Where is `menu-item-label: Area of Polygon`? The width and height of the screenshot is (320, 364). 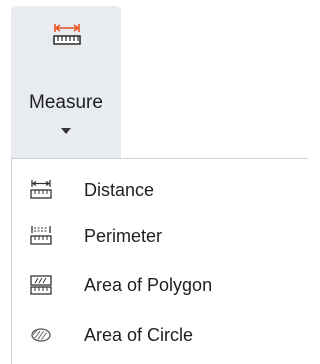 menu-item-label: Area of Polygon is located at coordinates (148, 284).